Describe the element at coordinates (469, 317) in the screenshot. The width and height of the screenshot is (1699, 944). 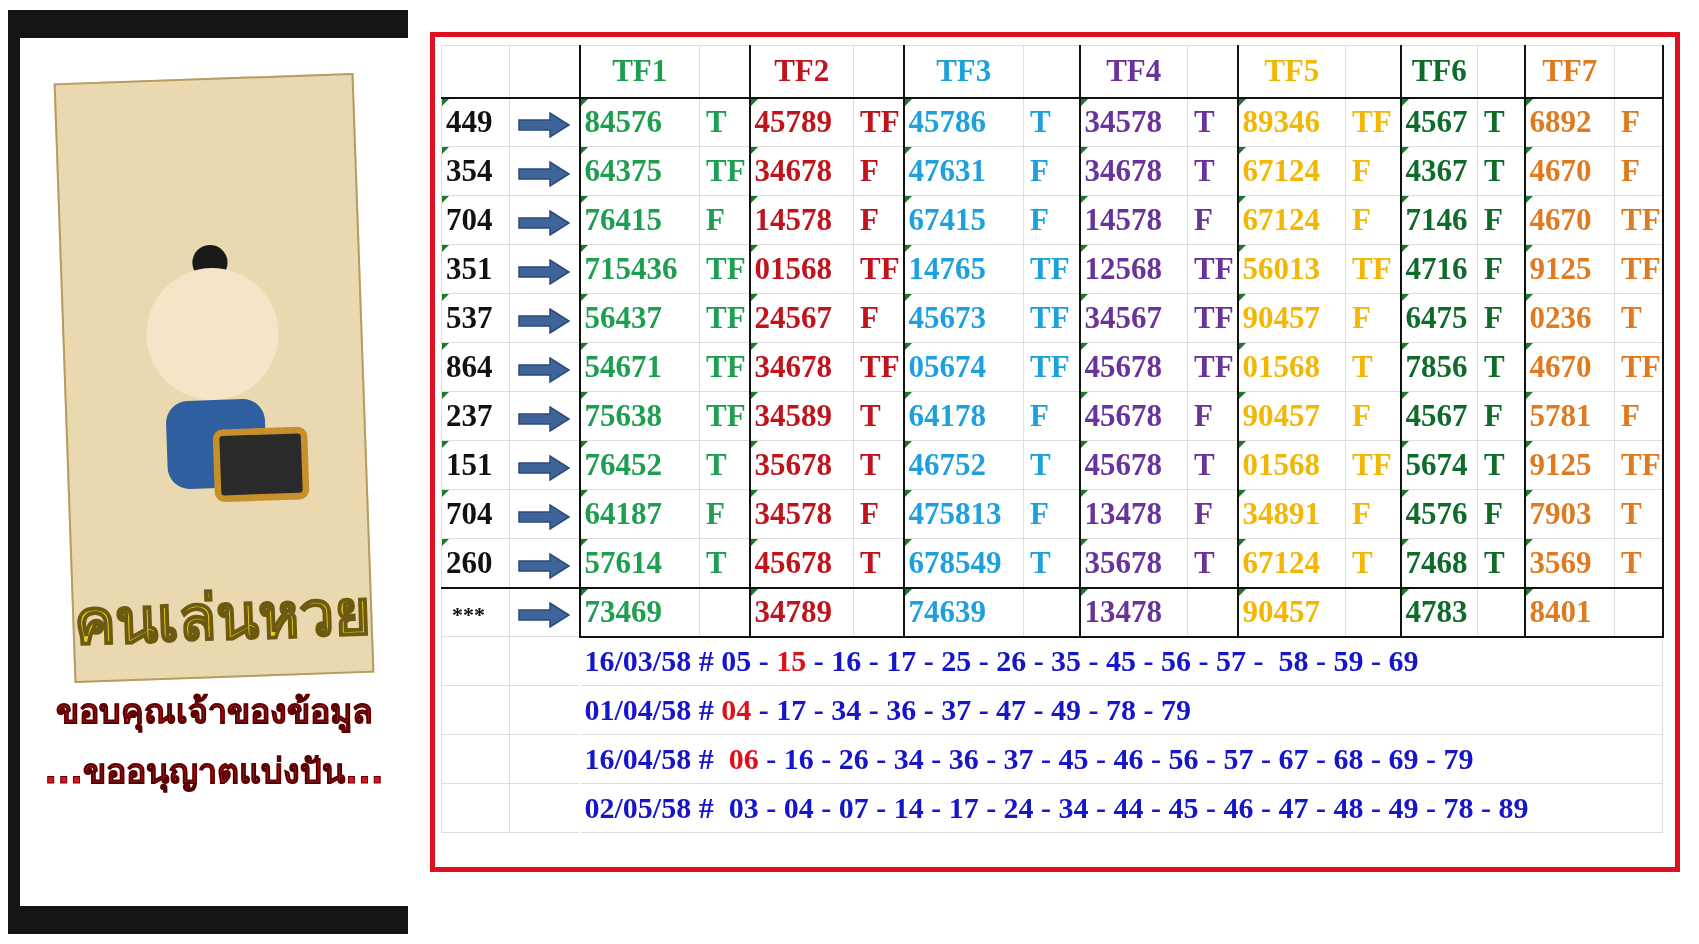
I see `row-label: 537` at that location.